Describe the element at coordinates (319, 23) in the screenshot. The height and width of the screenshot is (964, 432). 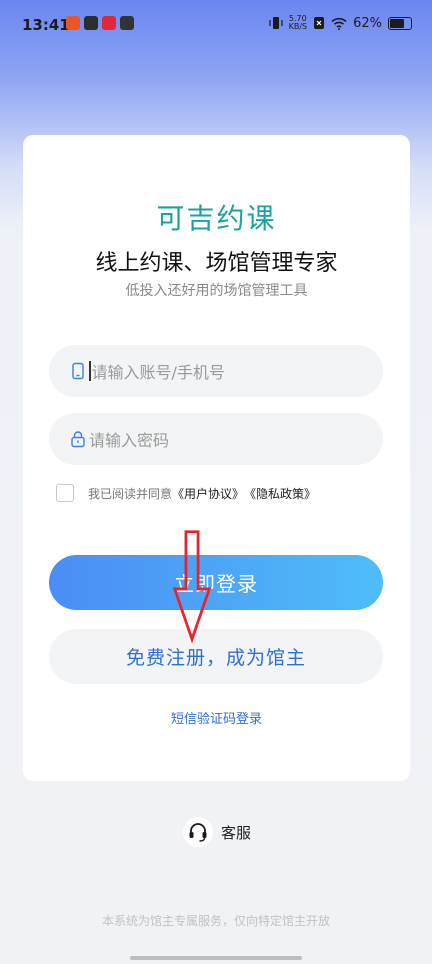
I see `sim-icon` at that location.